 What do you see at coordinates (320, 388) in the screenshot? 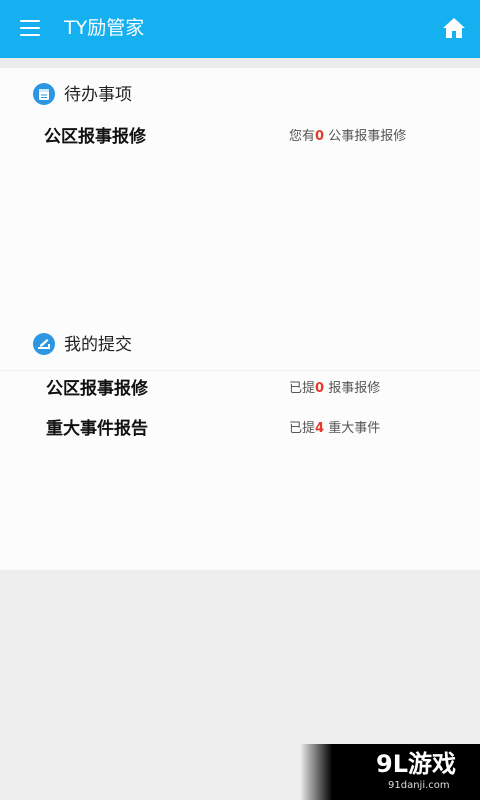
I see `submit-count-repair: 0` at bounding box center [320, 388].